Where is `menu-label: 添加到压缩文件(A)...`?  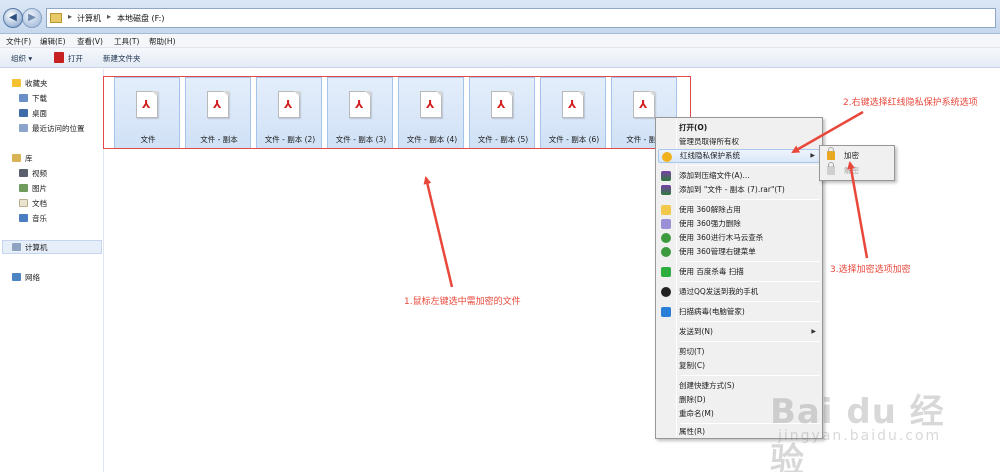 menu-label: 添加到压缩文件(A)... is located at coordinates (714, 175).